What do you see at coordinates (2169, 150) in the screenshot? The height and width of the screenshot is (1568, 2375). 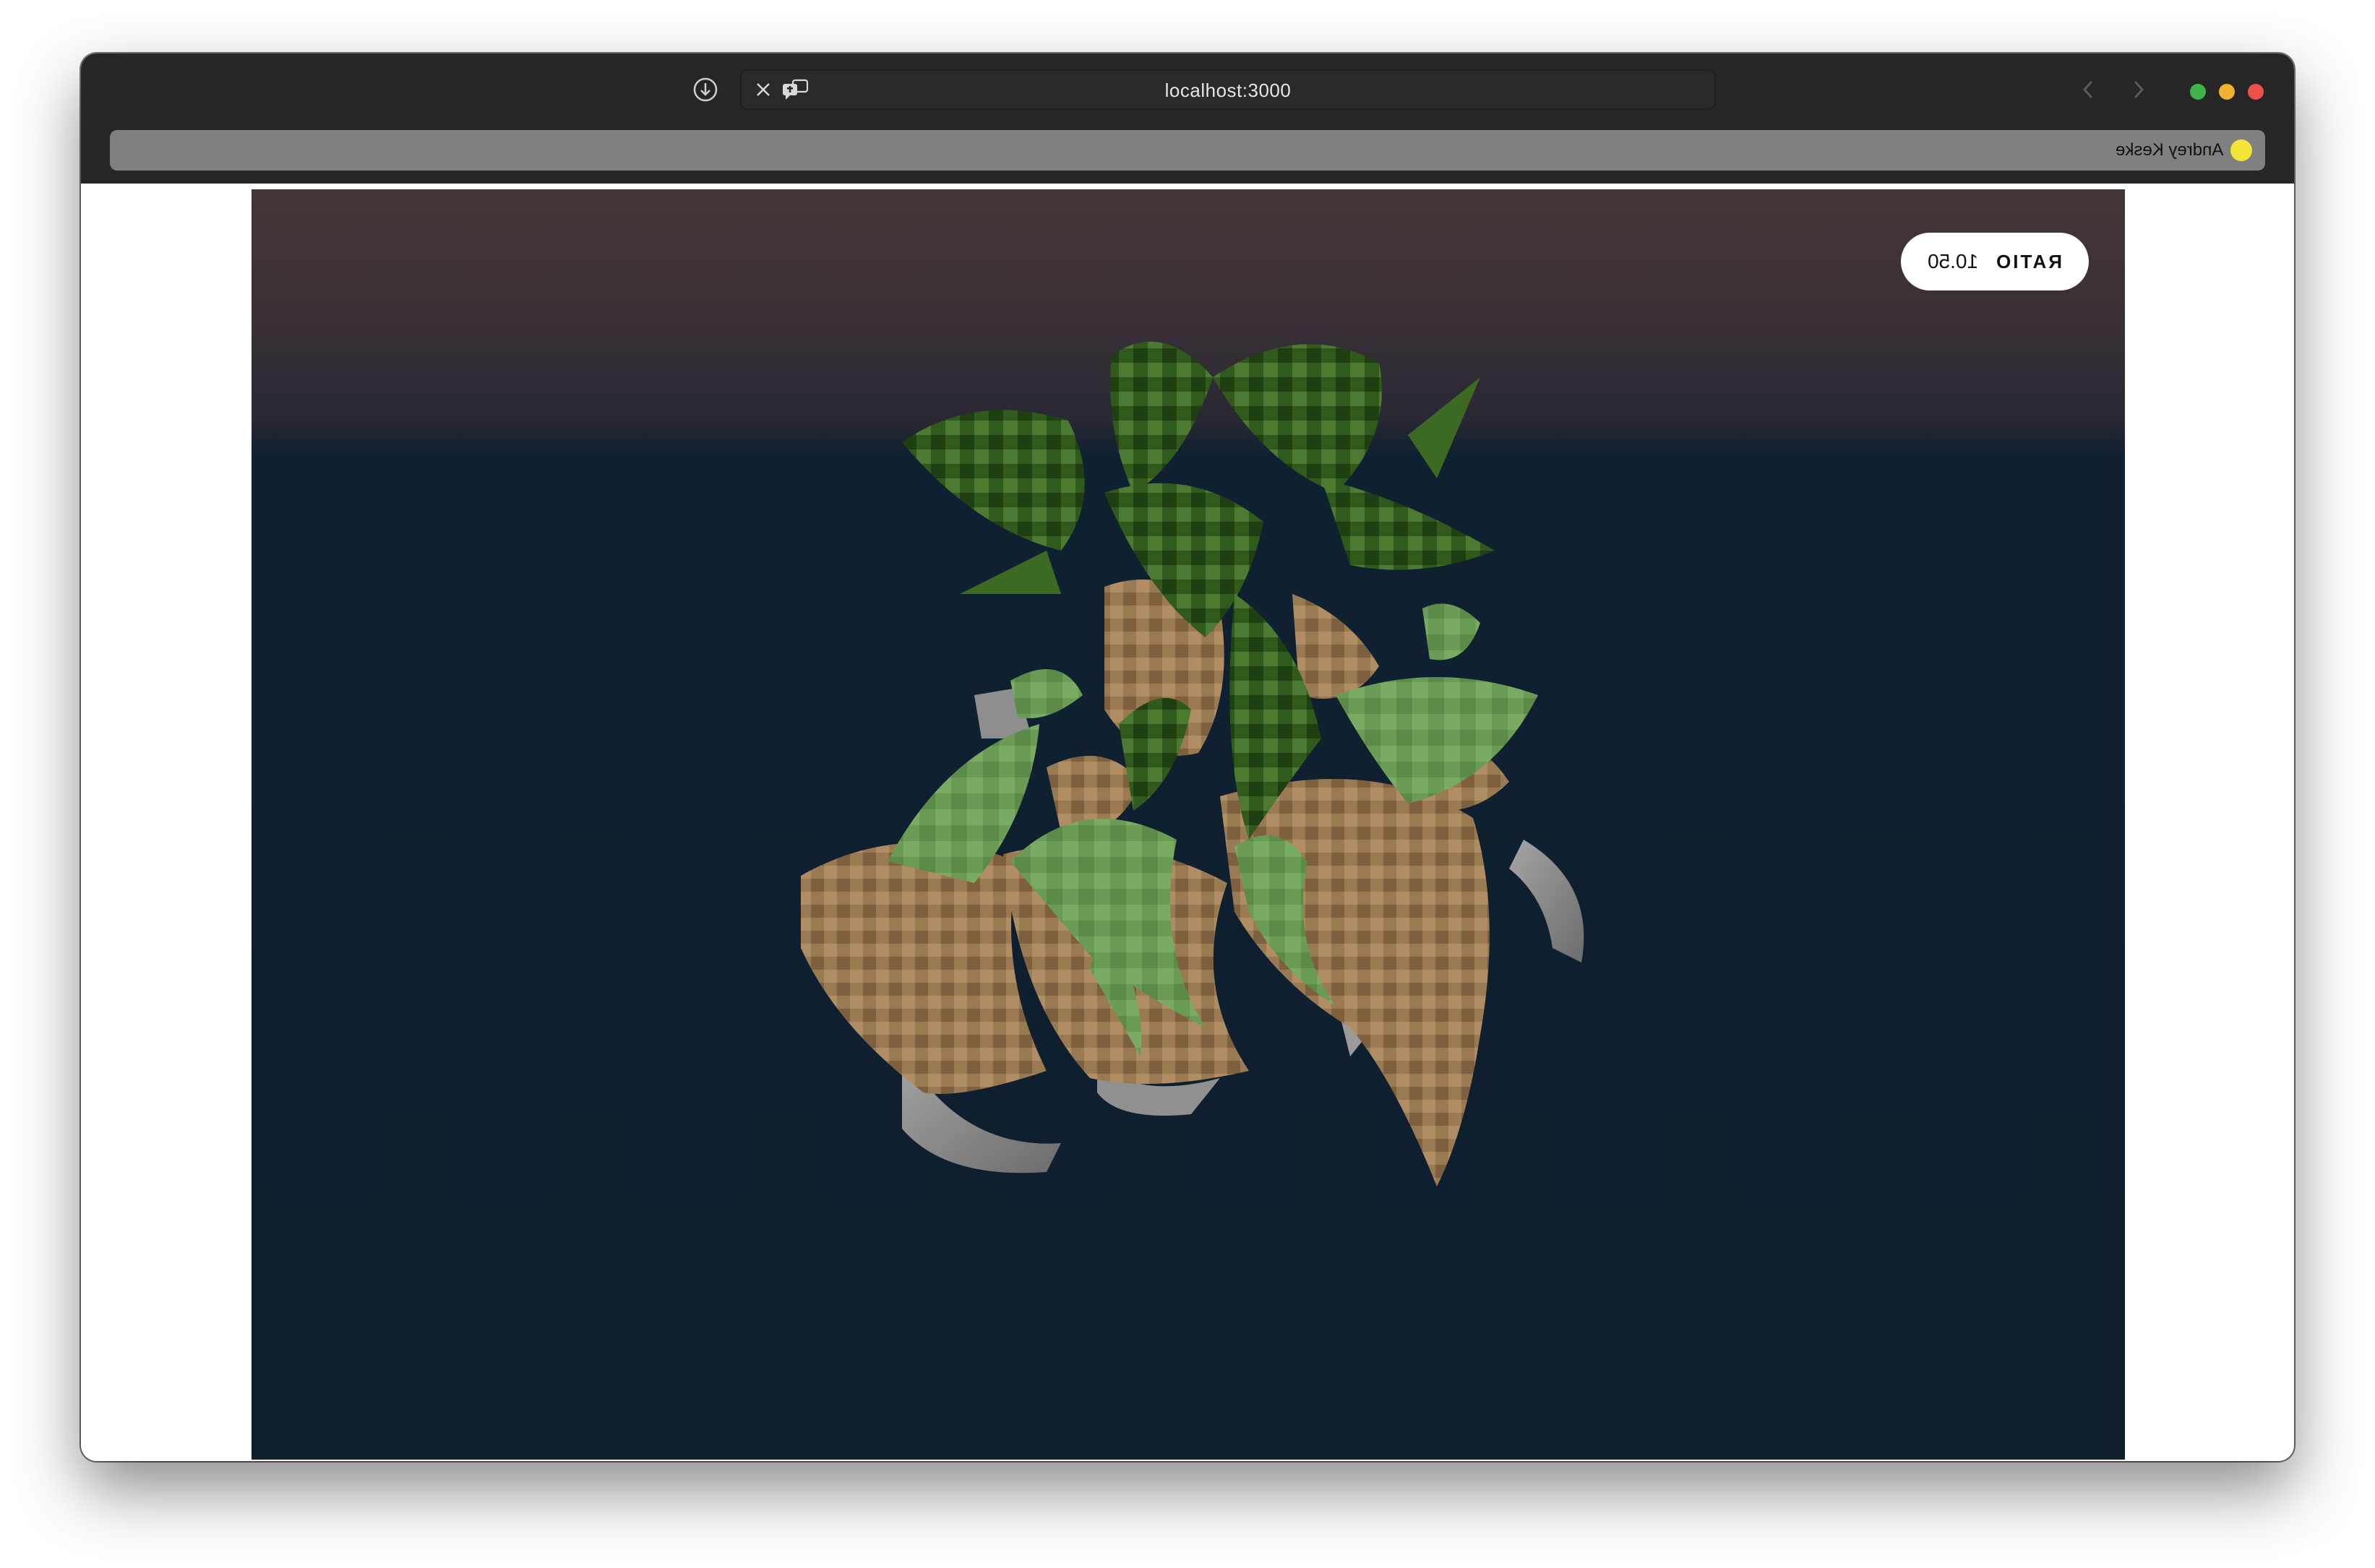 I see `profile-name: Andrey Keske` at bounding box center [2169, 150].